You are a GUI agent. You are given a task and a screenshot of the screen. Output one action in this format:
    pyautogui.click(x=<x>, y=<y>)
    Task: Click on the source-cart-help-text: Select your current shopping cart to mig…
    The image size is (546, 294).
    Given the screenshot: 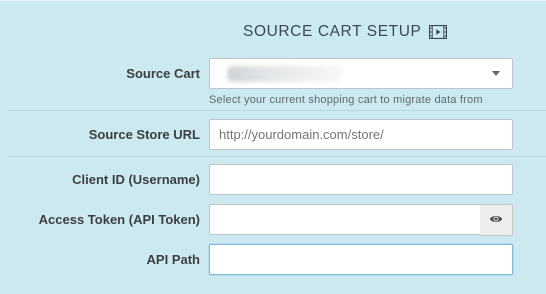 What is the action you would take?
    pyautogui.click(x=346, y=100)
    